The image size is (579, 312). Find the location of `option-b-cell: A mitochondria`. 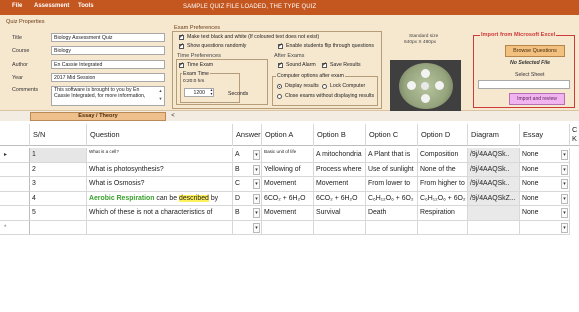

option-b-cell: A mitochondria is located at coordinates (340, 155).